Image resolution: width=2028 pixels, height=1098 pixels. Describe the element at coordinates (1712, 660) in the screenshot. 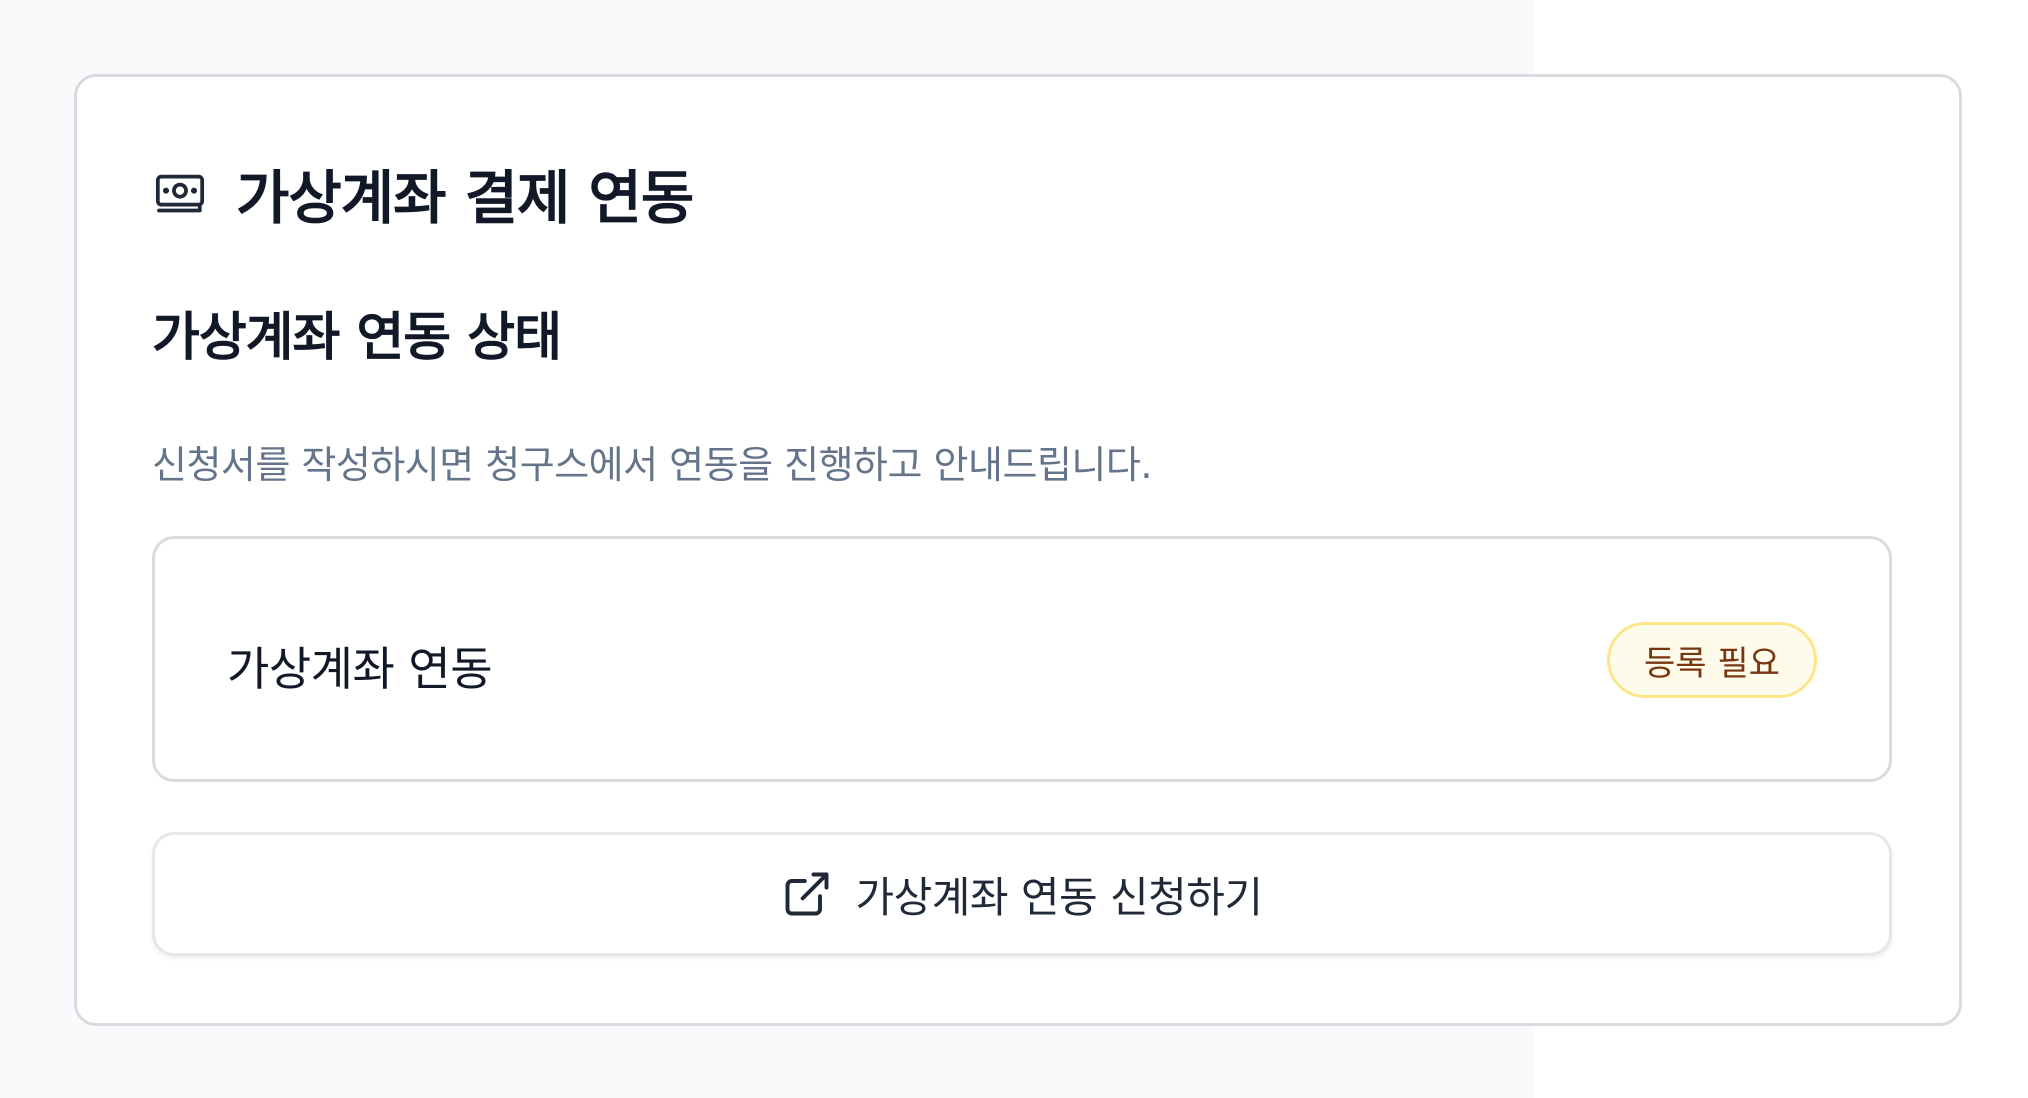

I see `status-badge: 등록 필요` at that location.